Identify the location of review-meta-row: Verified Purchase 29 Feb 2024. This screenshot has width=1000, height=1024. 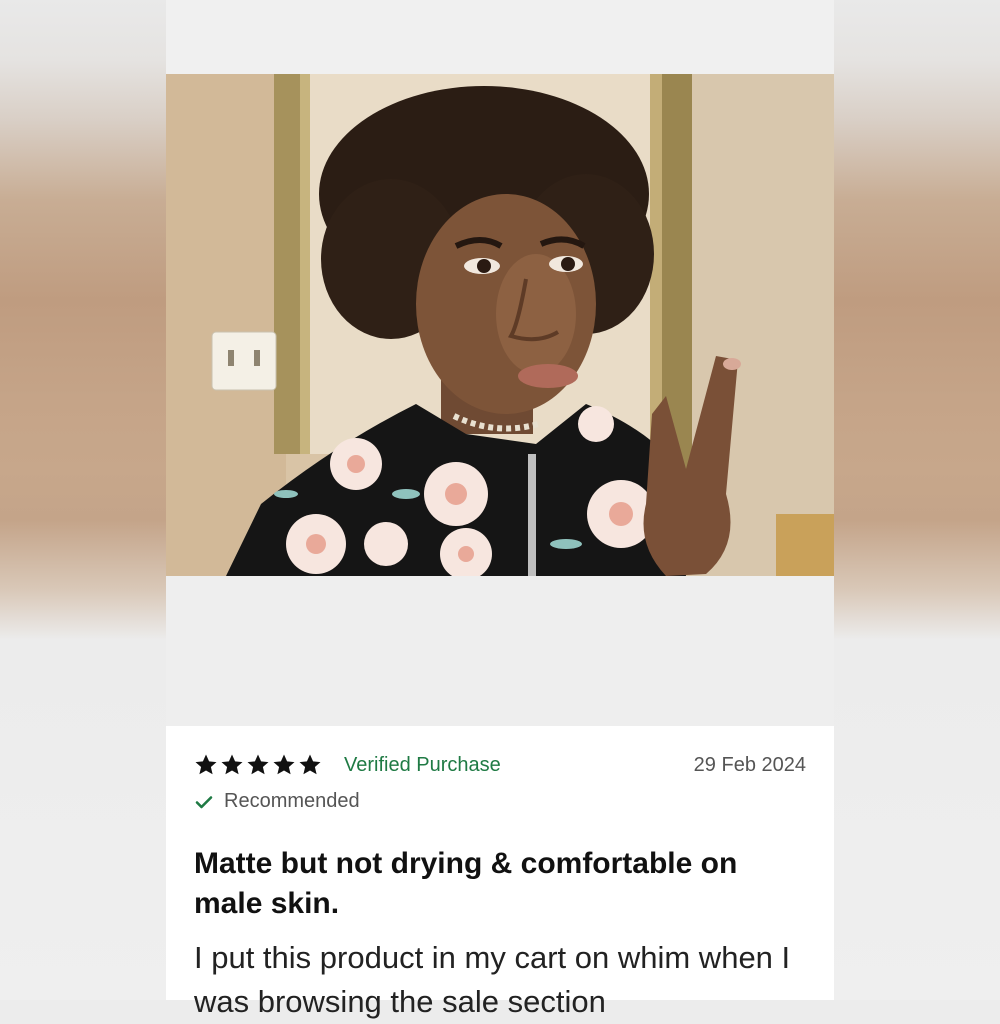
(500, 765).